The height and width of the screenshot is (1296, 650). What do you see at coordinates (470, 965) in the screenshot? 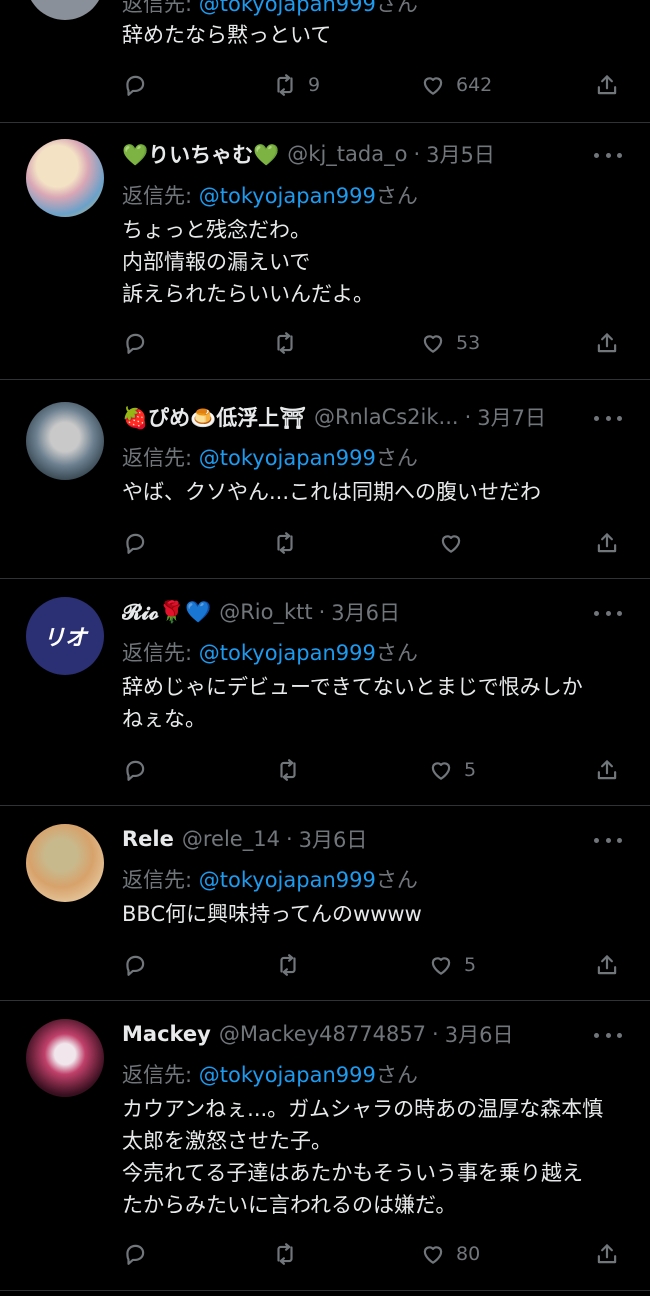
I see `like-count: 5` at bounding box center [470, 965].